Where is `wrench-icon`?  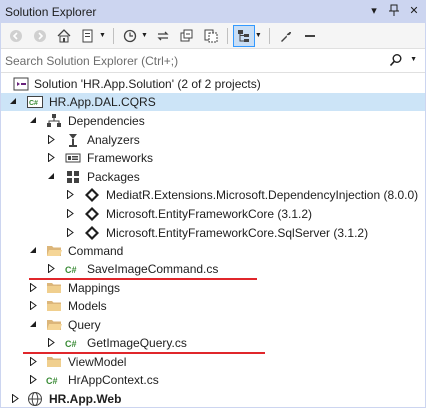 wrench-icon is located at coordinates (285, 36).